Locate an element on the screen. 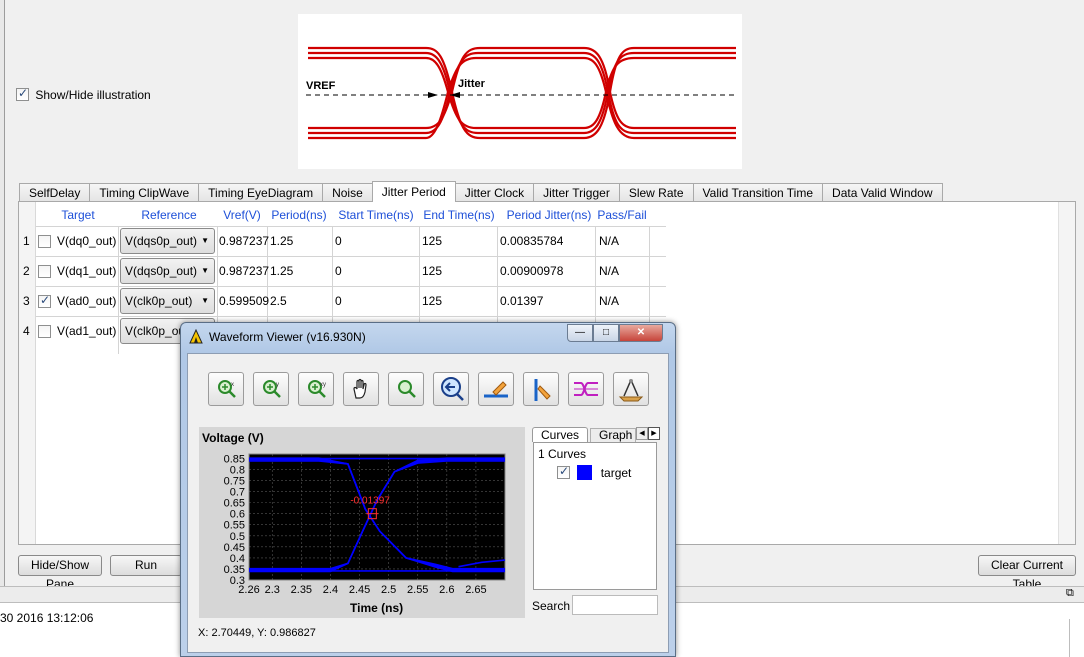 The width and height of the screenshot is (1084, 657). period-jitter-cell: 0.01397 is located at coordinates (522, 301).